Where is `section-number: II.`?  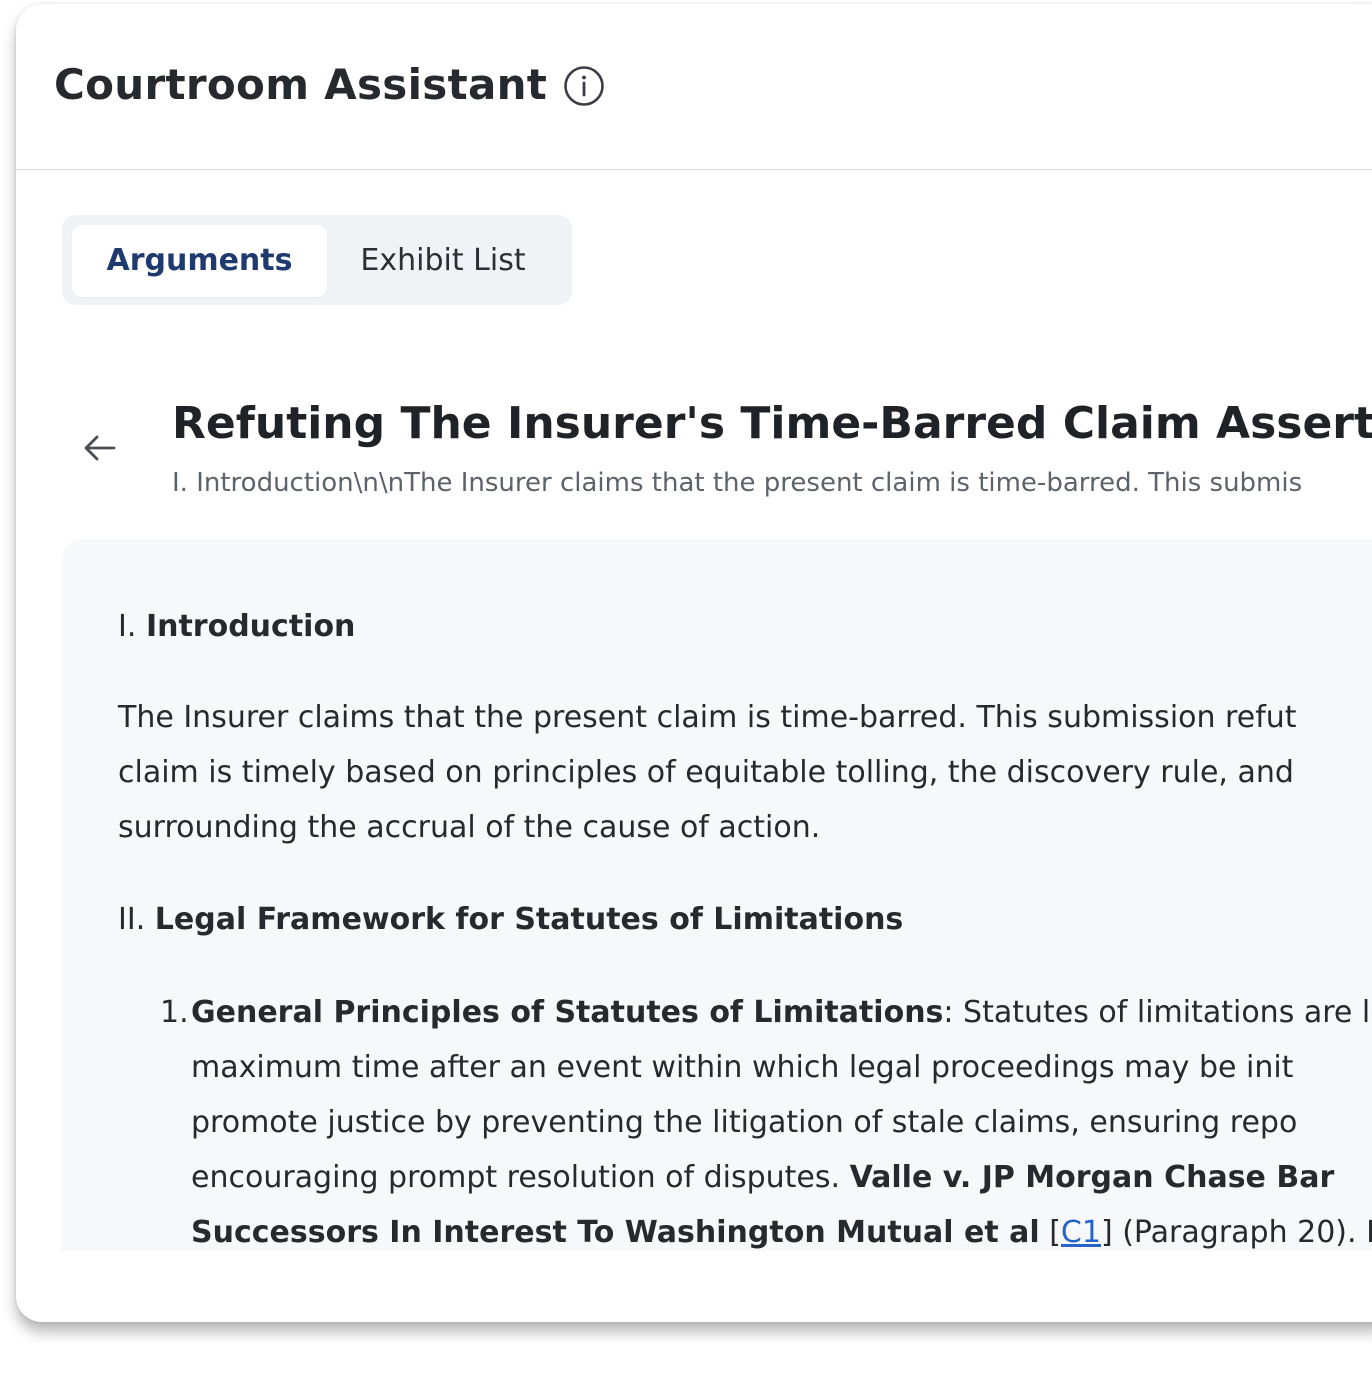 section-number: II. is located at coordinates (132, 919).